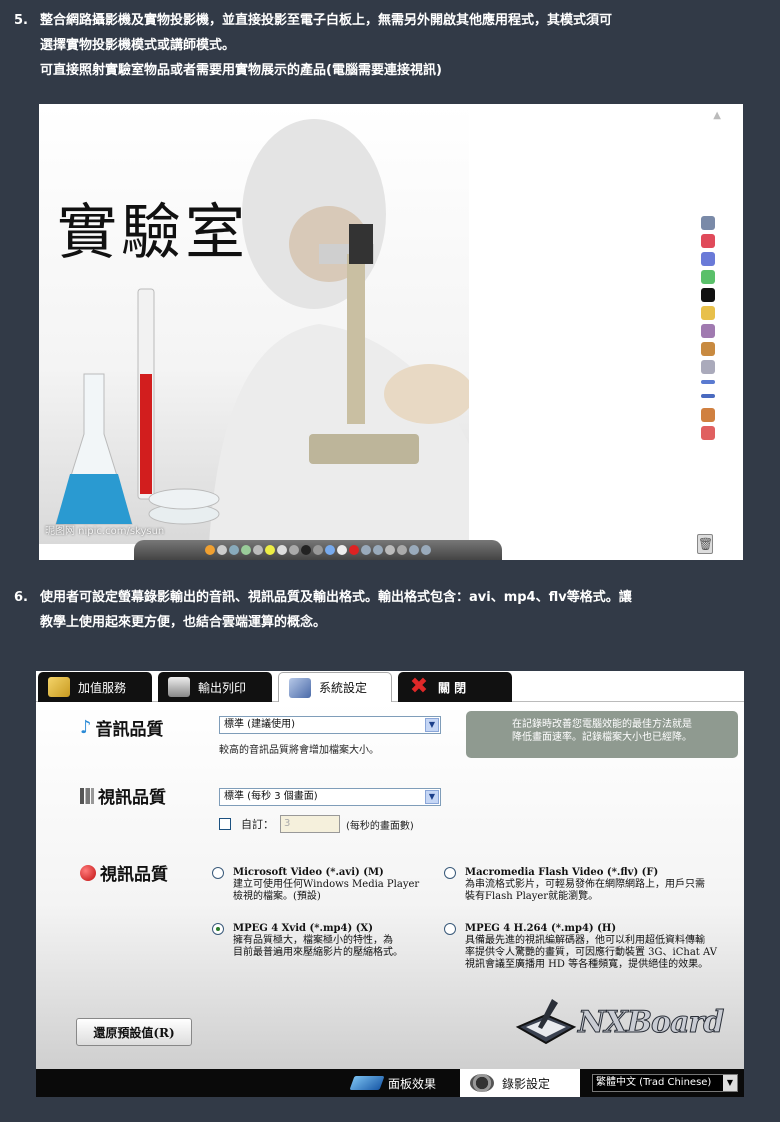  What do you see at coordinates (306, 550) in the screenshot?
I see `camera-icon` at bounding box center [306, 550].